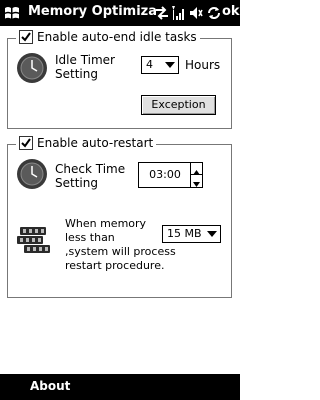  I want to click on title-bar: Memory Optimizat ok, so click(120, 13).